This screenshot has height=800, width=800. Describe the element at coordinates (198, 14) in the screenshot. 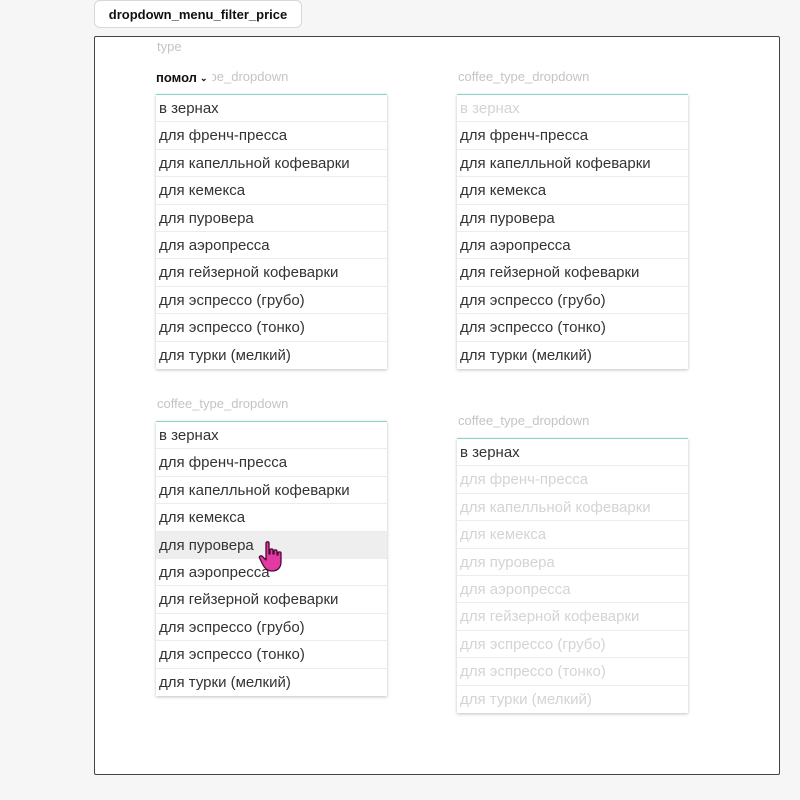

I see `frame-tab: dropdown_menu_filter_price` at that location.